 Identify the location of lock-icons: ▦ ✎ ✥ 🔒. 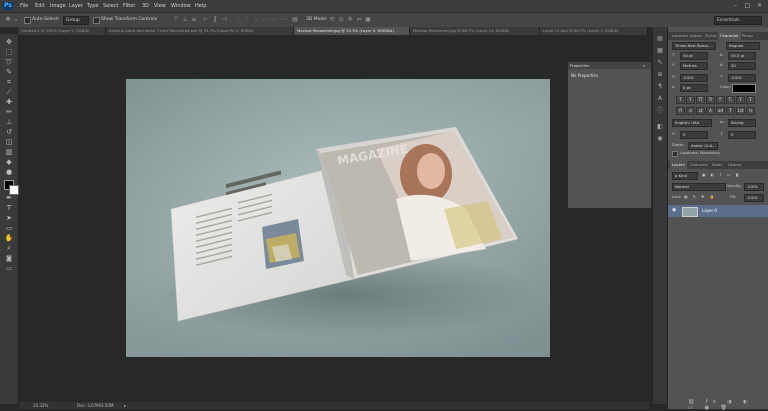
(700, 197).